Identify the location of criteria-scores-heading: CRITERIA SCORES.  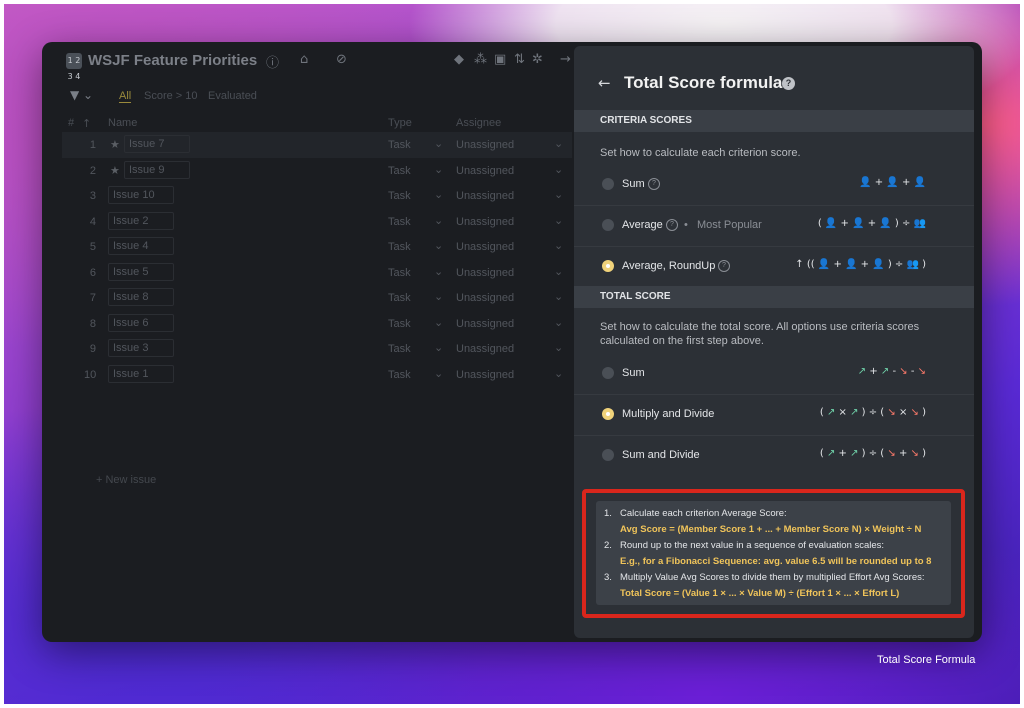
(774, 121).